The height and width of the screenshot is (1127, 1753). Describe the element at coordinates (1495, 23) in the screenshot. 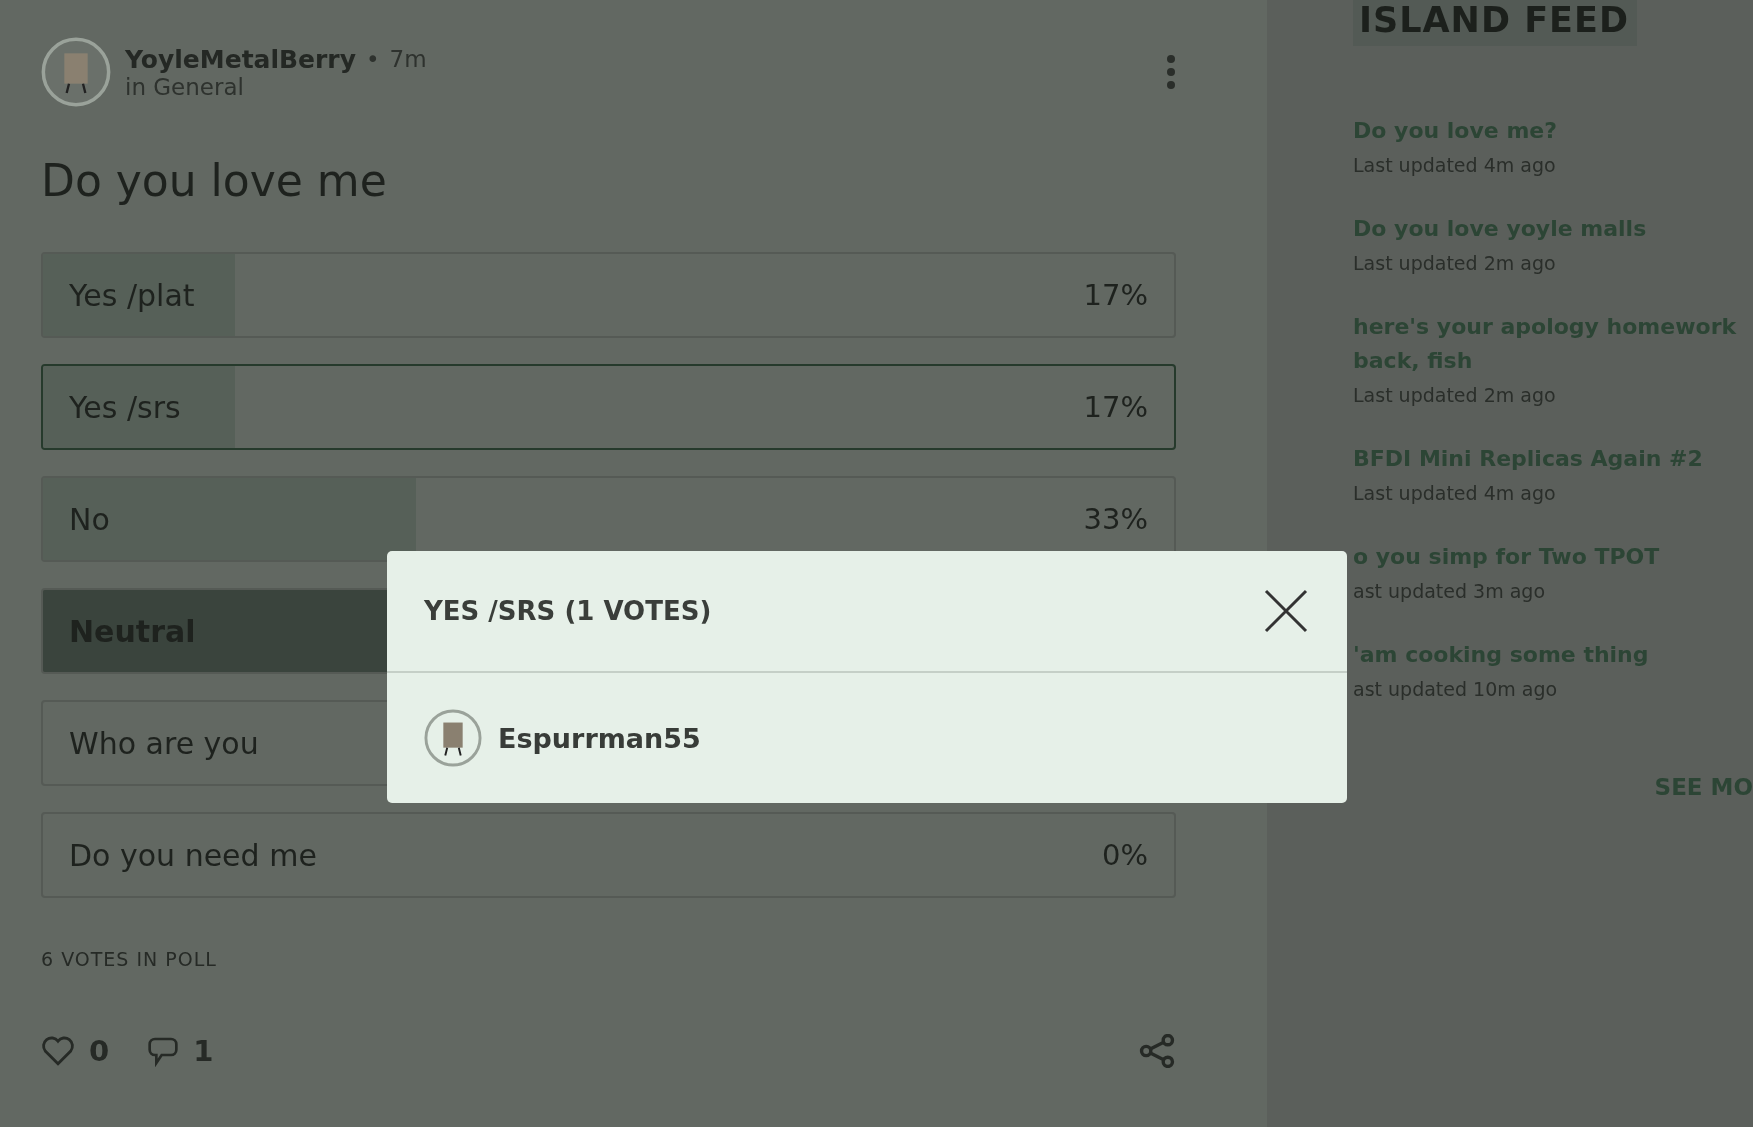

I see `feed-heading: ISLAND FEED` at that location.